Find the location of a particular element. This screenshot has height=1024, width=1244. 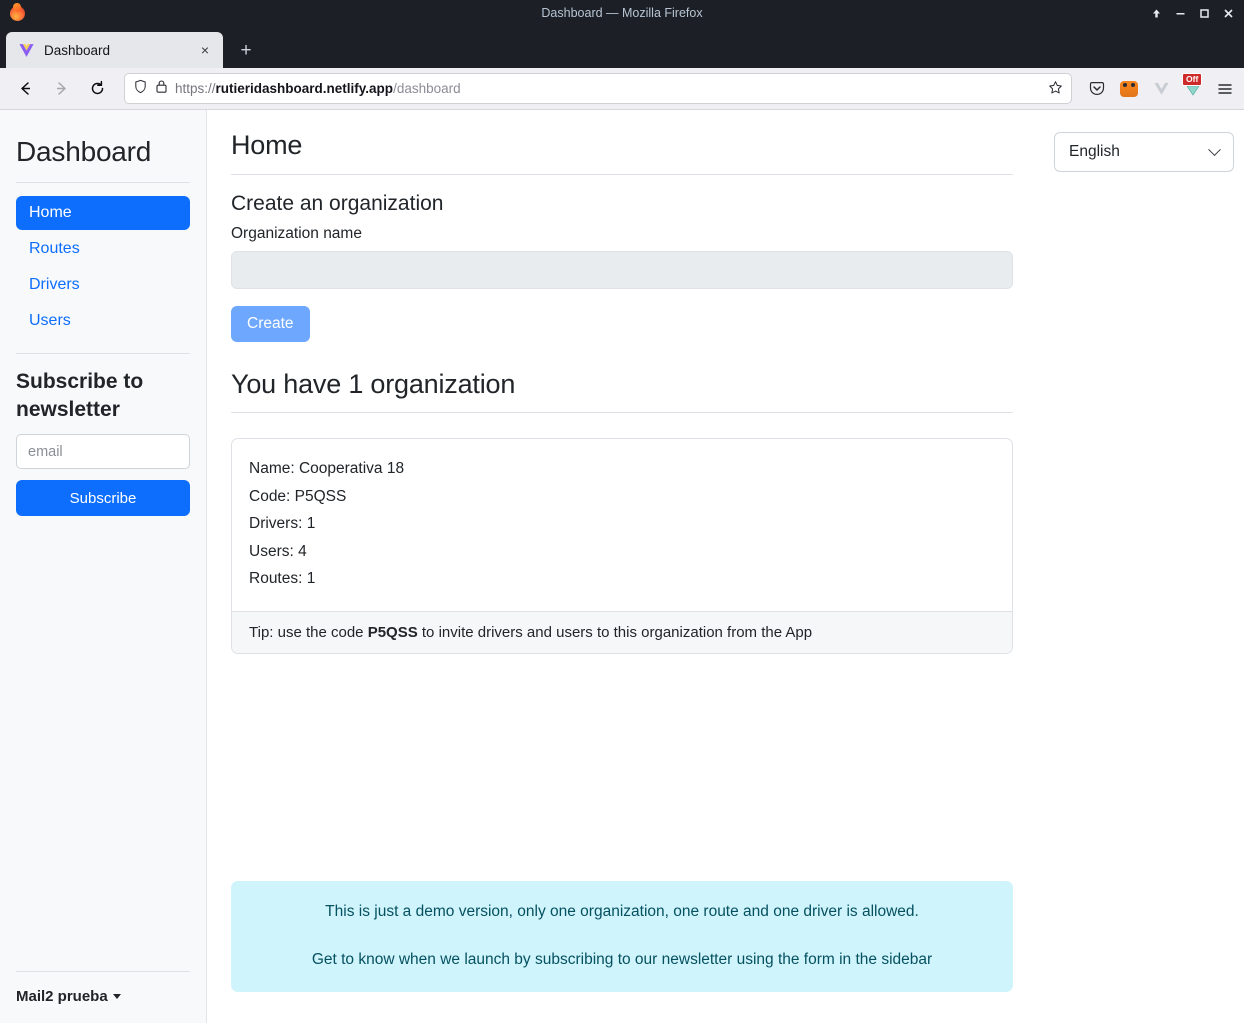

extension-off-badge: Off is located at coordinates (1192, 79).